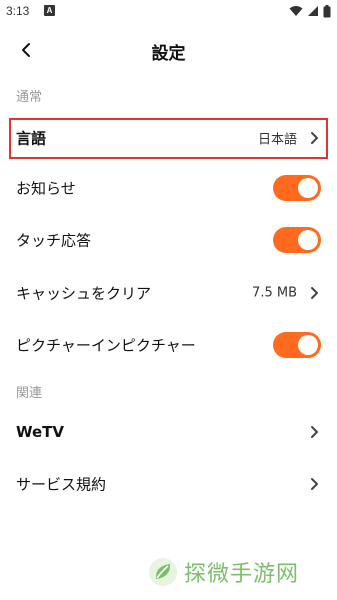  What do you see at coordinates (274, 293) in the screenshot?
I see `cache-size-value: 7.5 MB` at bounding box center [274, 293].